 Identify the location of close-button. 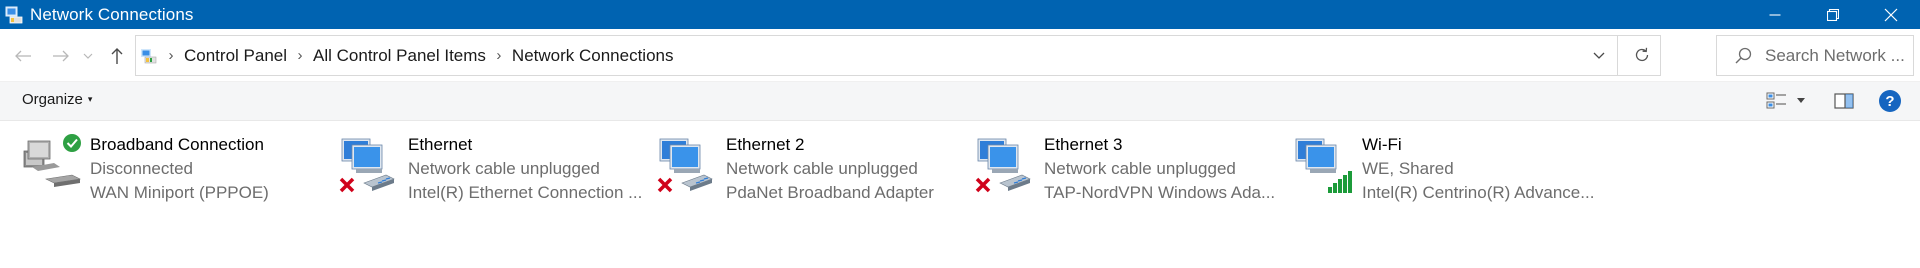
(1891, 14).